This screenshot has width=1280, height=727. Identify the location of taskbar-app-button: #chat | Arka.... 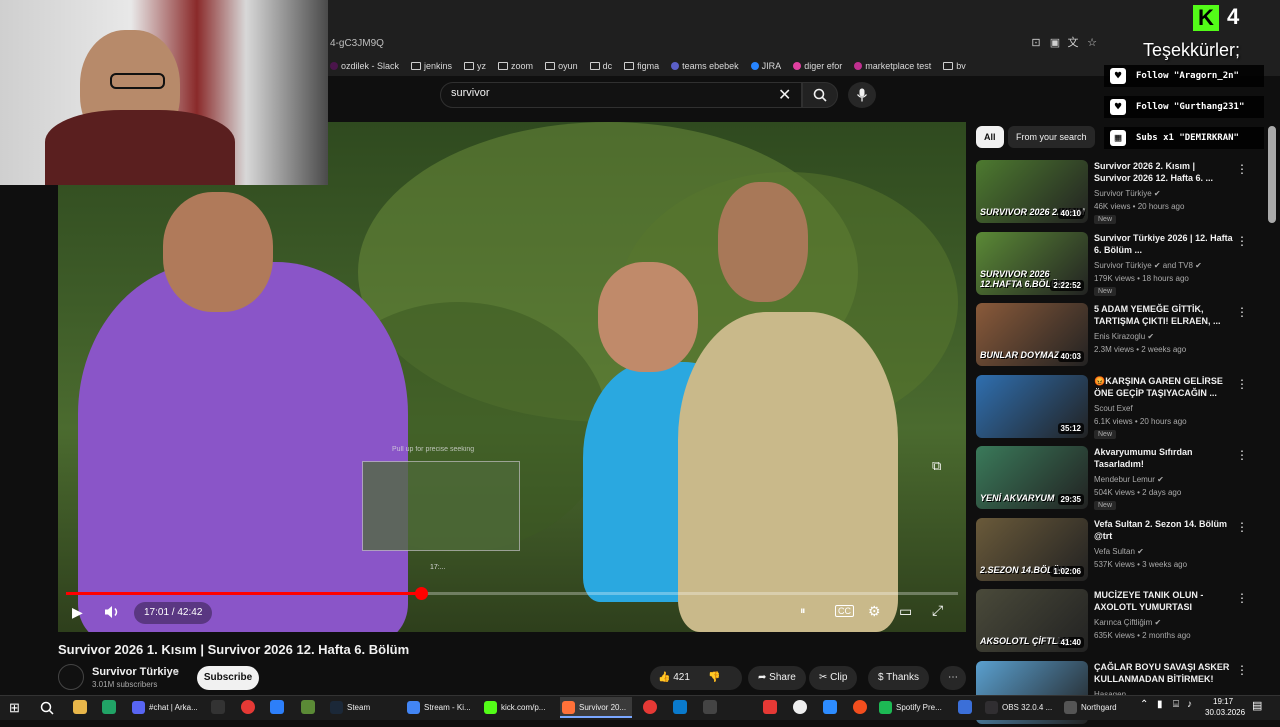
(166, 707).